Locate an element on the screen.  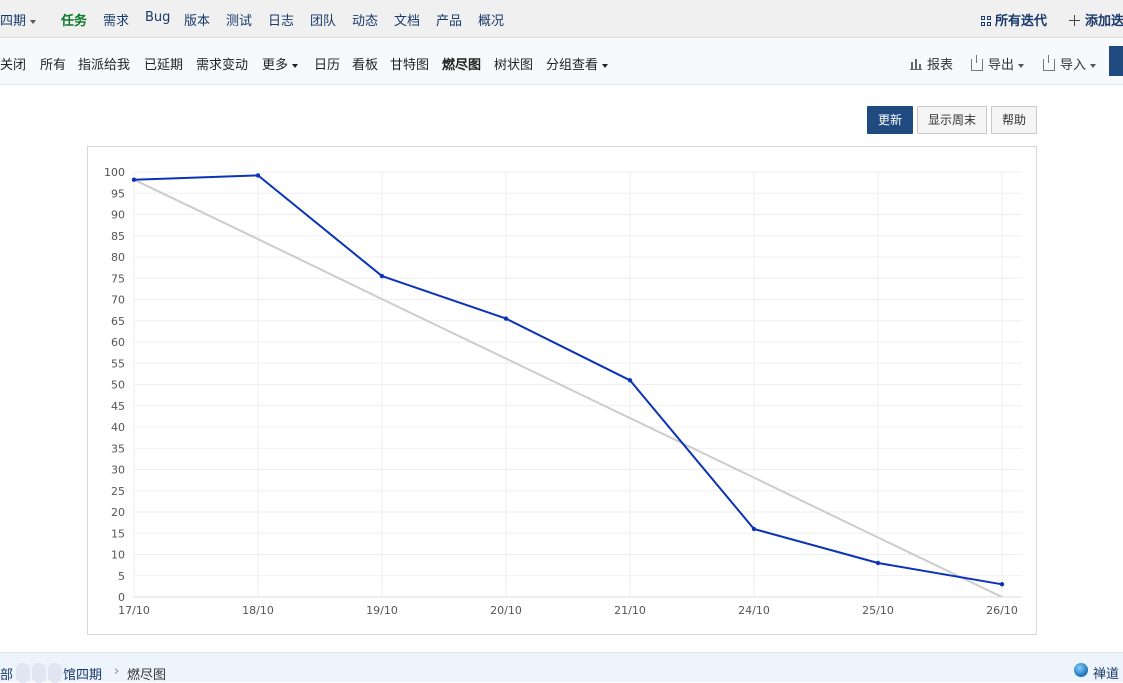
y-tick-label: 40 is located at coordinates (118, 427).